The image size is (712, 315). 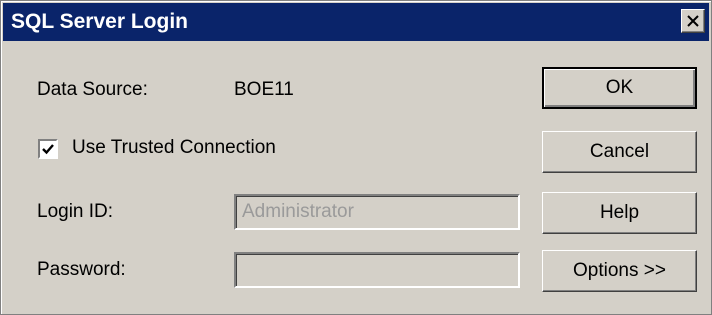 I want to click on help-button: Help, so click(x=619, y=213).